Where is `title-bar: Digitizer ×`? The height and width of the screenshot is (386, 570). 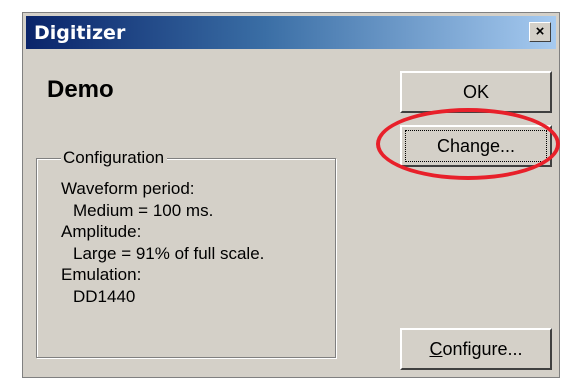
title-bar: Digitizer × is located at coordinates (291, 32).